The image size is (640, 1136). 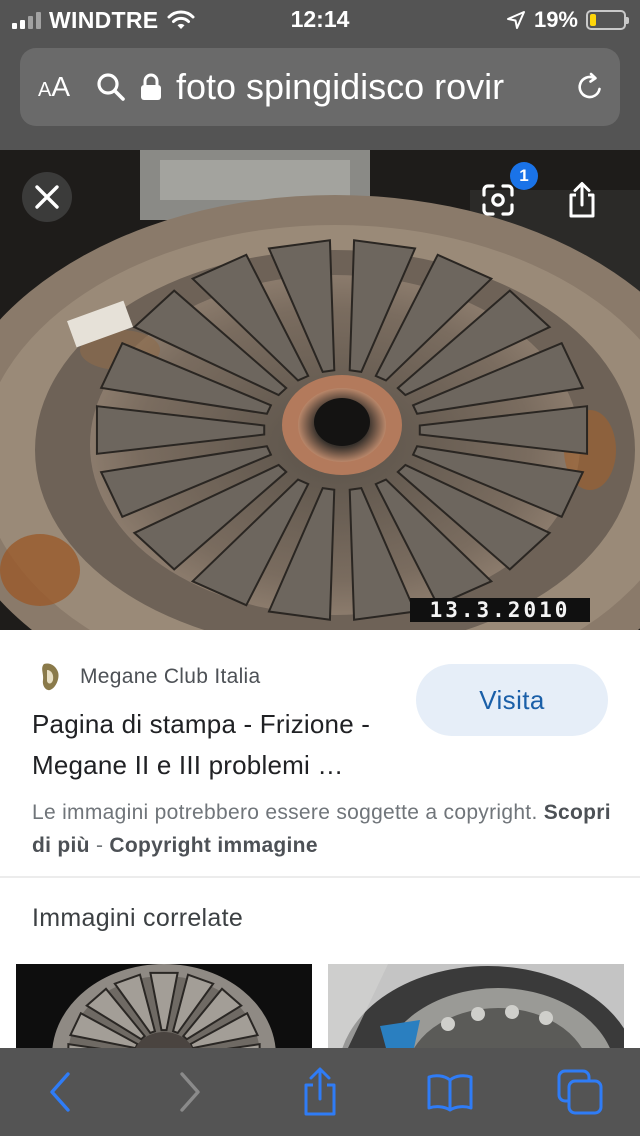 I want to click on lock-icon, so click(x=151, y=86).